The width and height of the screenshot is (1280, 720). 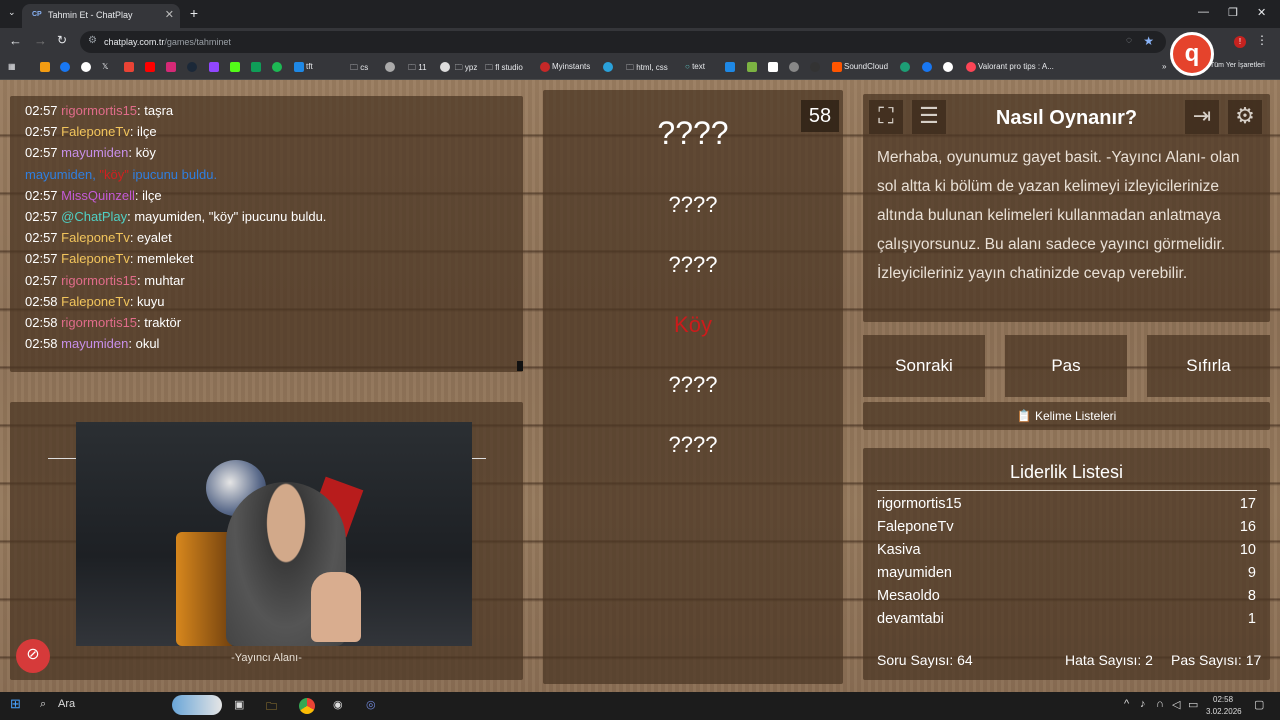 I want to click on bookmark-star-icon: ★, so click(x=1148, y=41).